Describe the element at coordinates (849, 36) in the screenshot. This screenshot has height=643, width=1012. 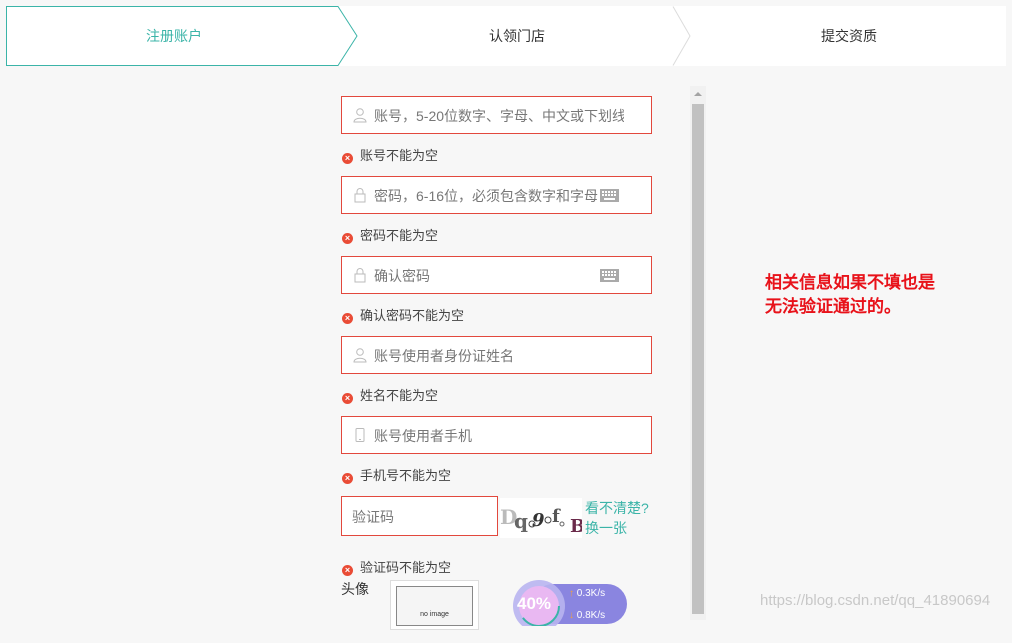
I see `step-submit-qualification: 提交资质` at that location.